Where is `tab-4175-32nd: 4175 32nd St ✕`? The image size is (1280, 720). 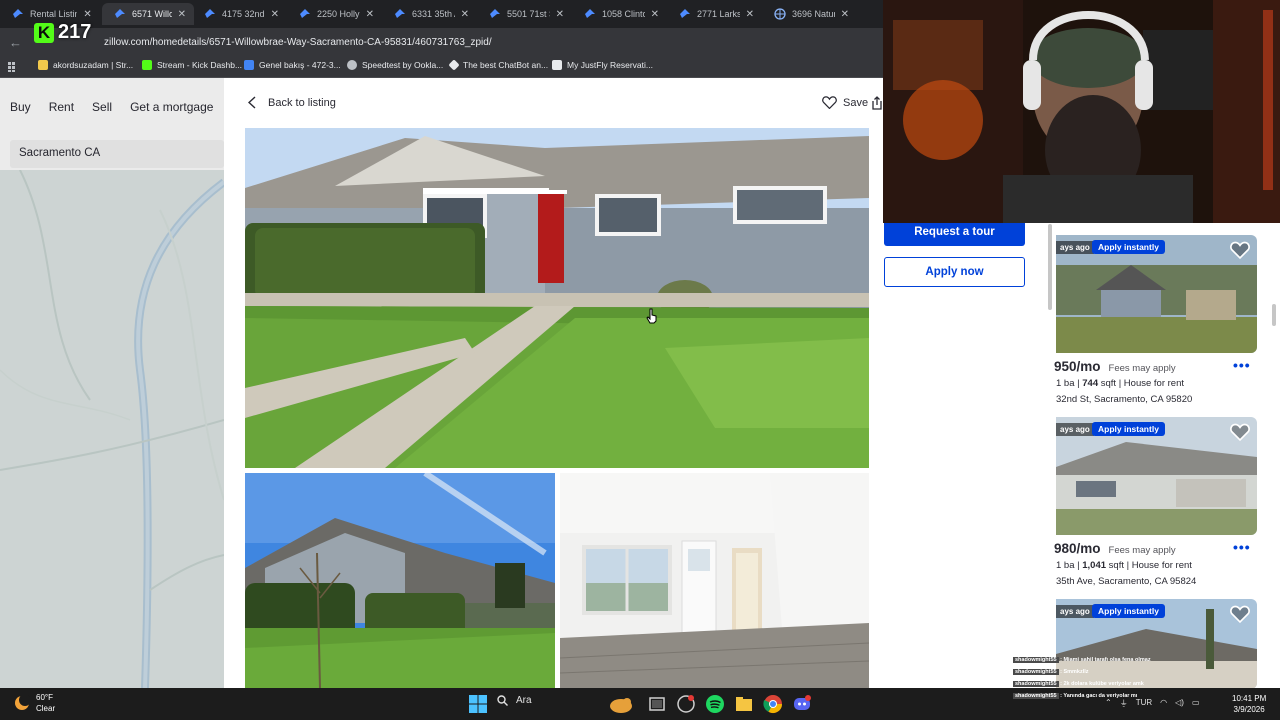
tab-4175-32nd: 4175 32nd St ✕ is located at coordinates (239, 14).